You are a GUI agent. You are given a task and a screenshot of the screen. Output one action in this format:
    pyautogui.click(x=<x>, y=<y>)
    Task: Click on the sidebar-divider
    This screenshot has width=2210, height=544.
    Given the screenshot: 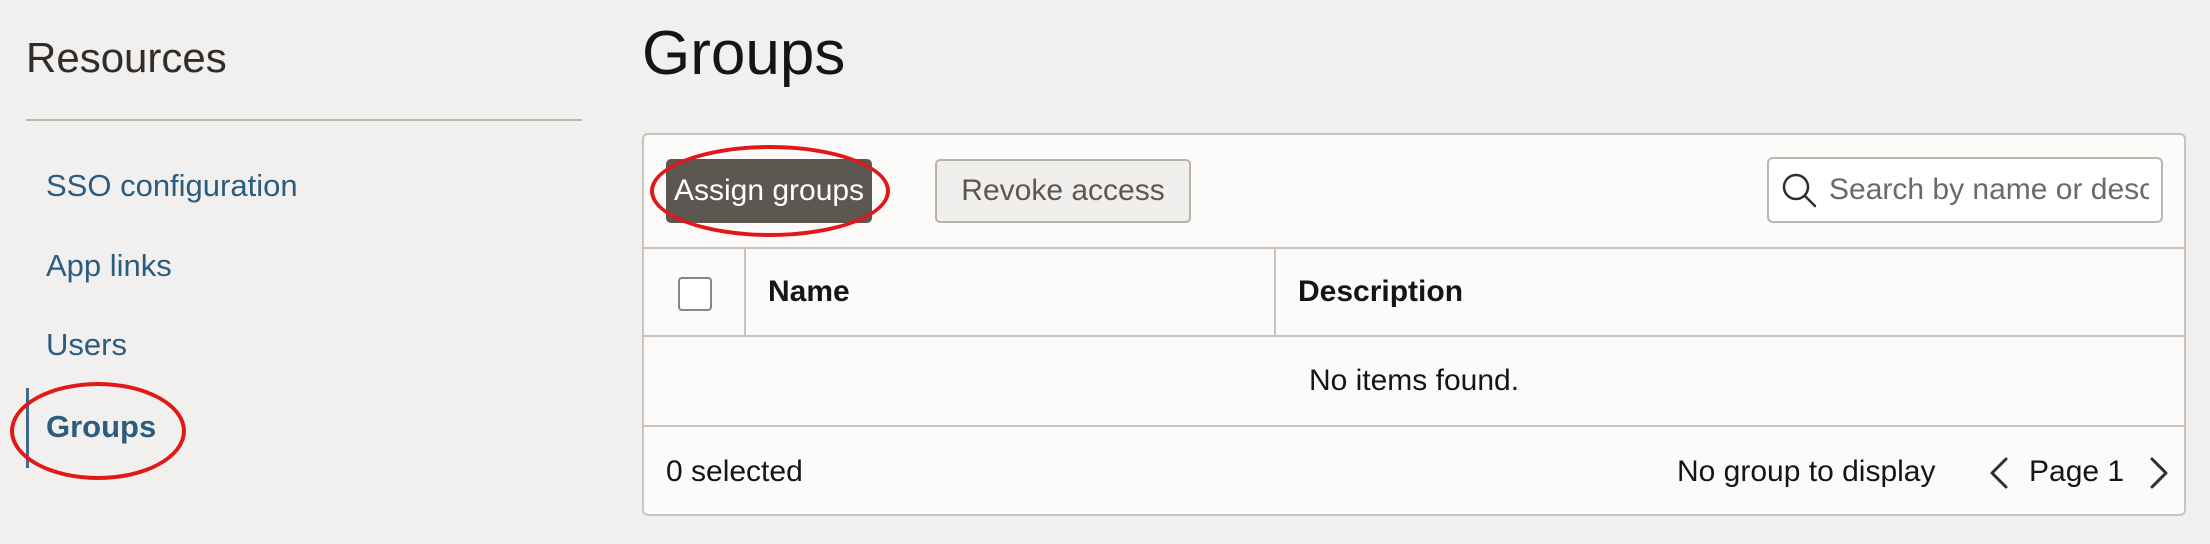 What is the action you would take?
    pyautogui.click(x=304, y=120)
    